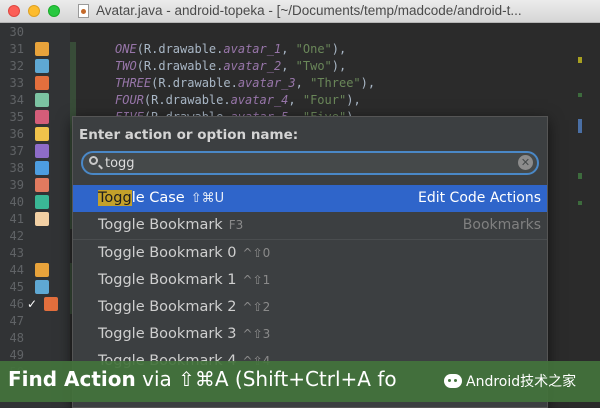 The width and height of the screenshot is (600, 408). What do you see at coordinates (16, 304) in the screenshot?
I see `line-number: 46` at bounding box center [16, 304].